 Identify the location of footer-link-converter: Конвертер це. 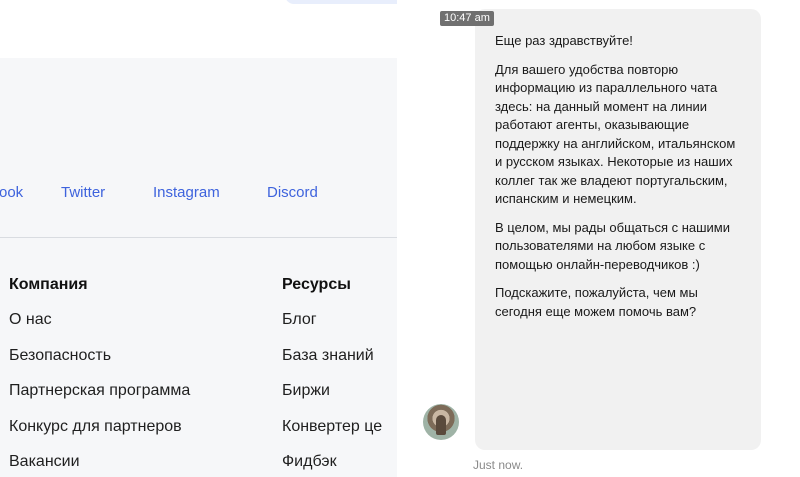
(332, 436).